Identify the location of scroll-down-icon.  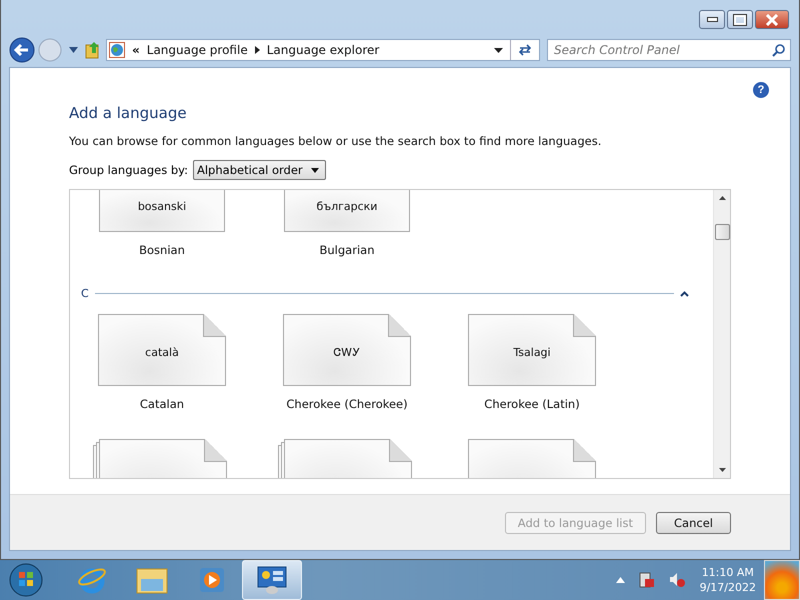
(722, 470).